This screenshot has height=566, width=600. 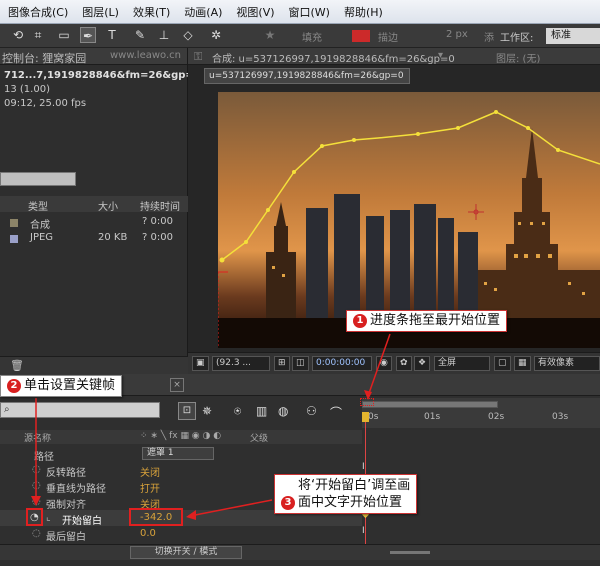 I want to click on callout-text: 单击设置关键帧, so click(x=70, y=385).